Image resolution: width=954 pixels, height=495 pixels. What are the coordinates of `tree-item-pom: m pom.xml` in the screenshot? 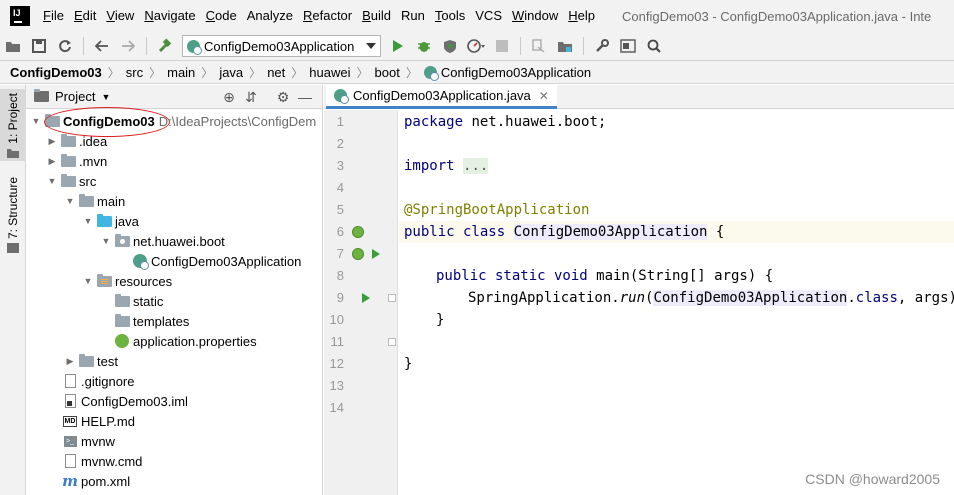 It's located at (95, 481).